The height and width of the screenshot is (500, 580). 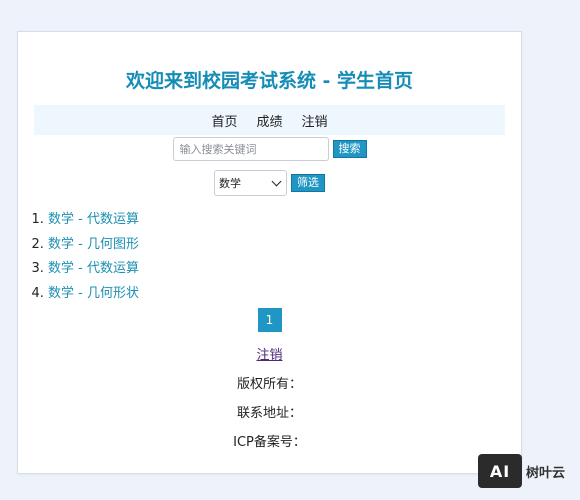 What do you see at coordinates (230, 183) in the screenshot?
I see `subject-select-value: 数学` at bounding box center [230, 183].